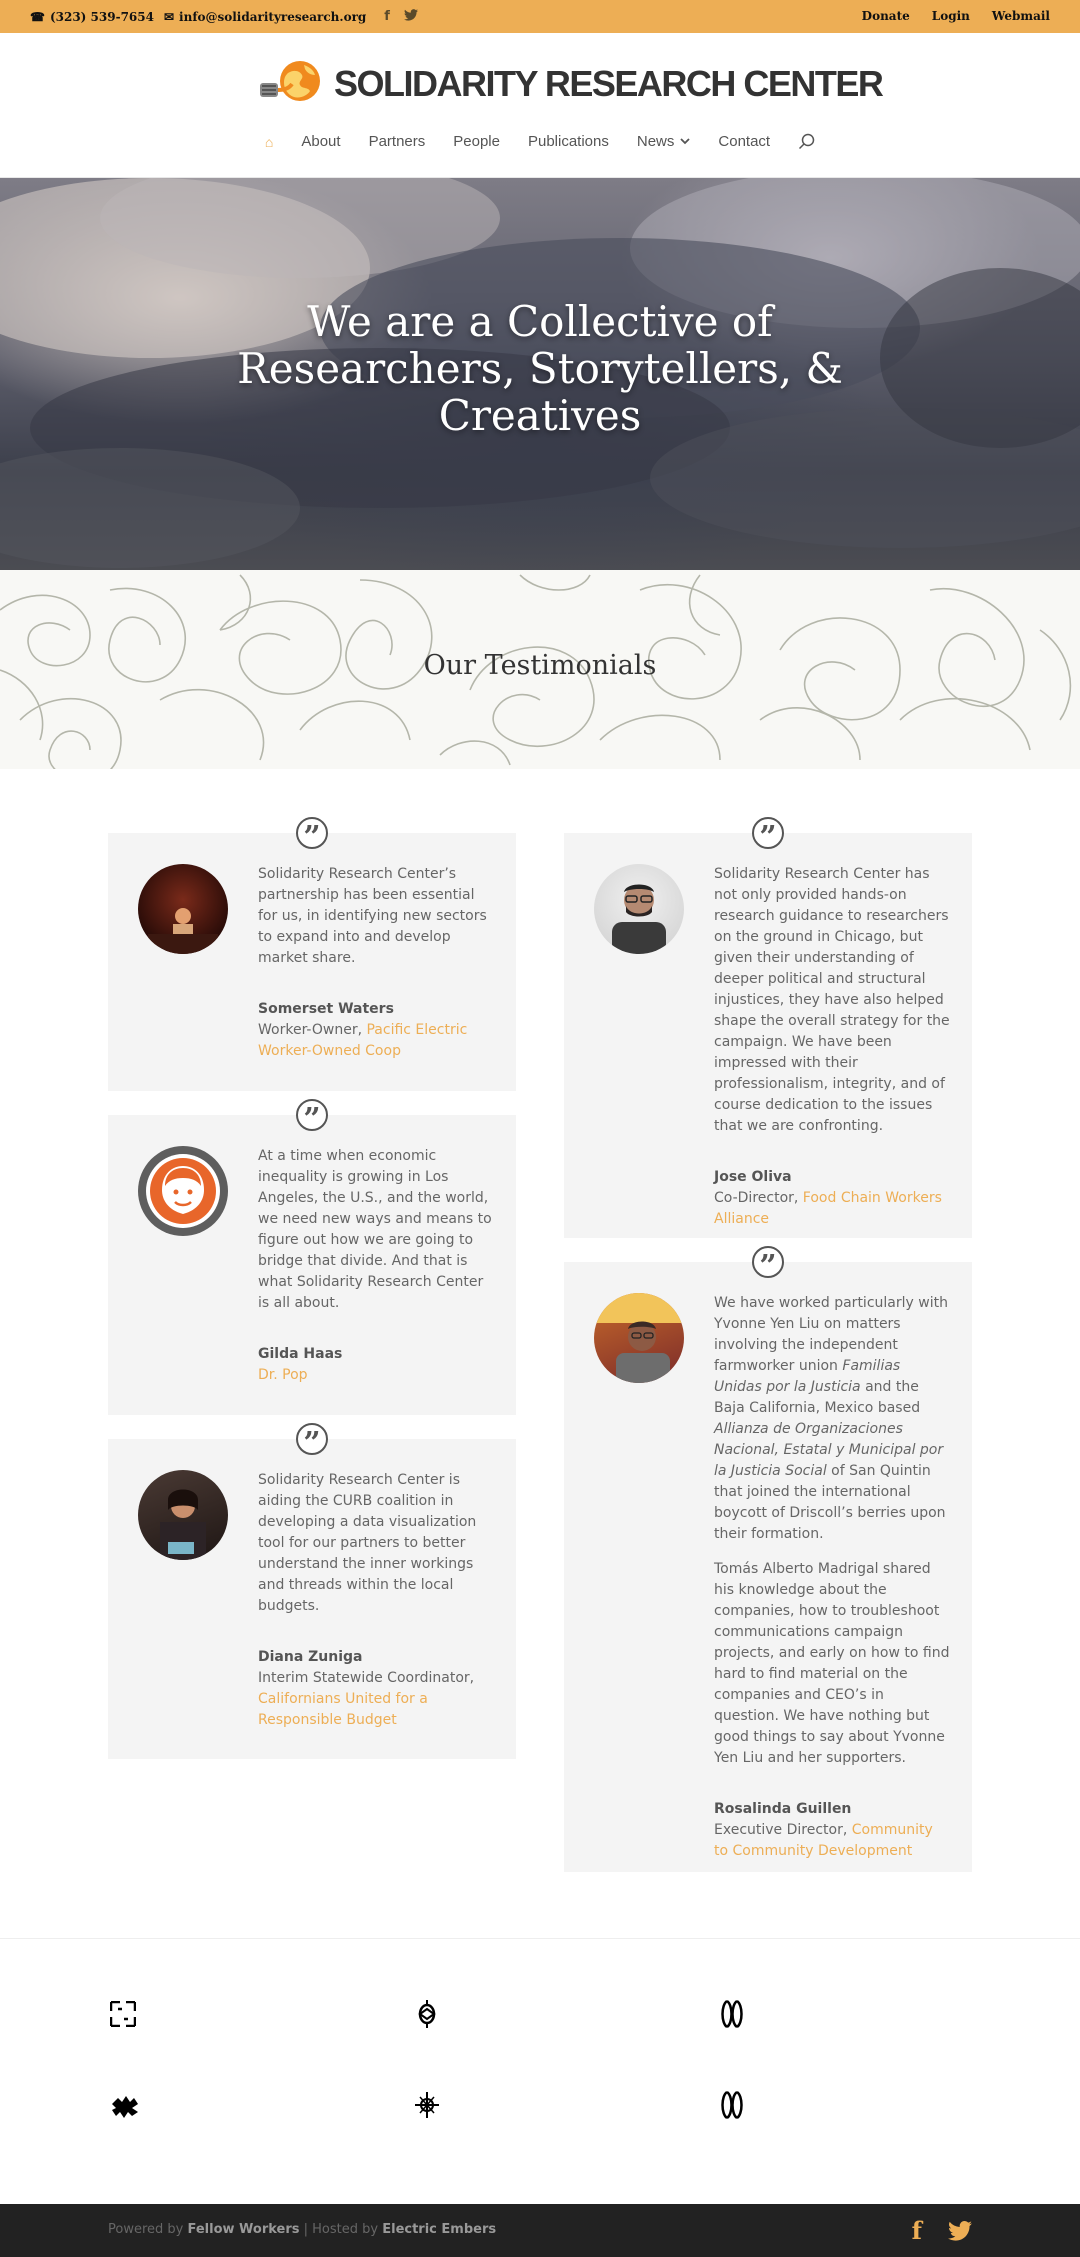  Describe the element at coordinates (401, 16) in the screenshot. I see `topbar-social: f` at that location.